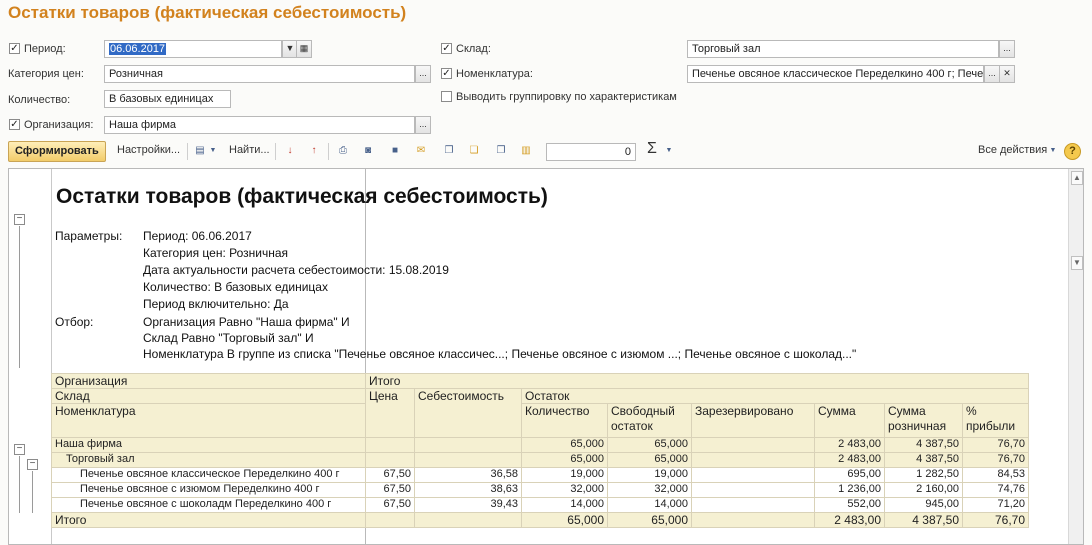 The width and height of the screenshot is (1092, 545). Describe the element at coordinates (501, 151) in the screenshot. I see `copy-icon: ❐` at that location.